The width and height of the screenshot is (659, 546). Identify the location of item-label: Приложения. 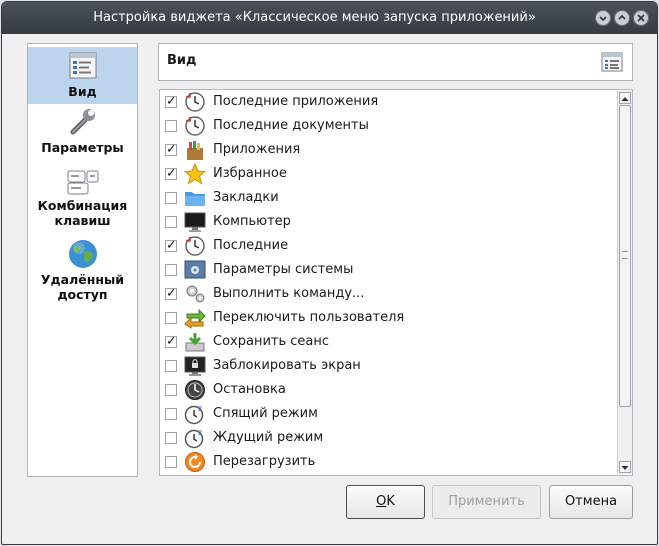
(257, 149).